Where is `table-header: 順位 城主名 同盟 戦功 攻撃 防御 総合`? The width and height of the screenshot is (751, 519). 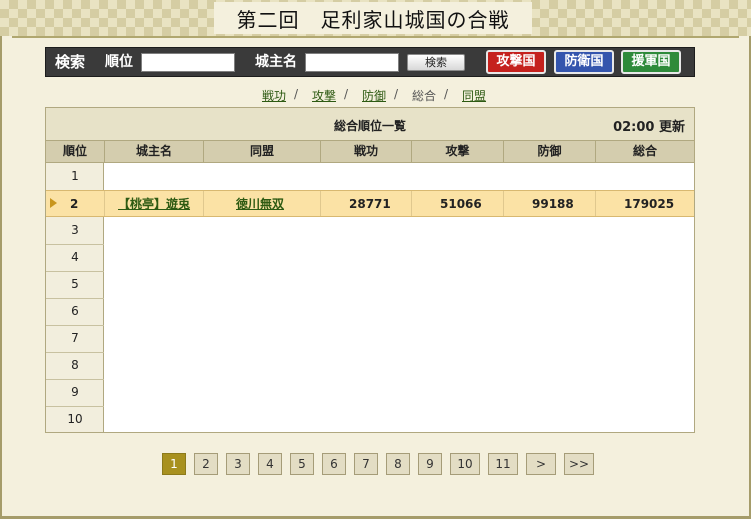 table-header: 順位 城主名 同盟 戦功 攻撃 防御 総合 is located at coordinates (370, 151).